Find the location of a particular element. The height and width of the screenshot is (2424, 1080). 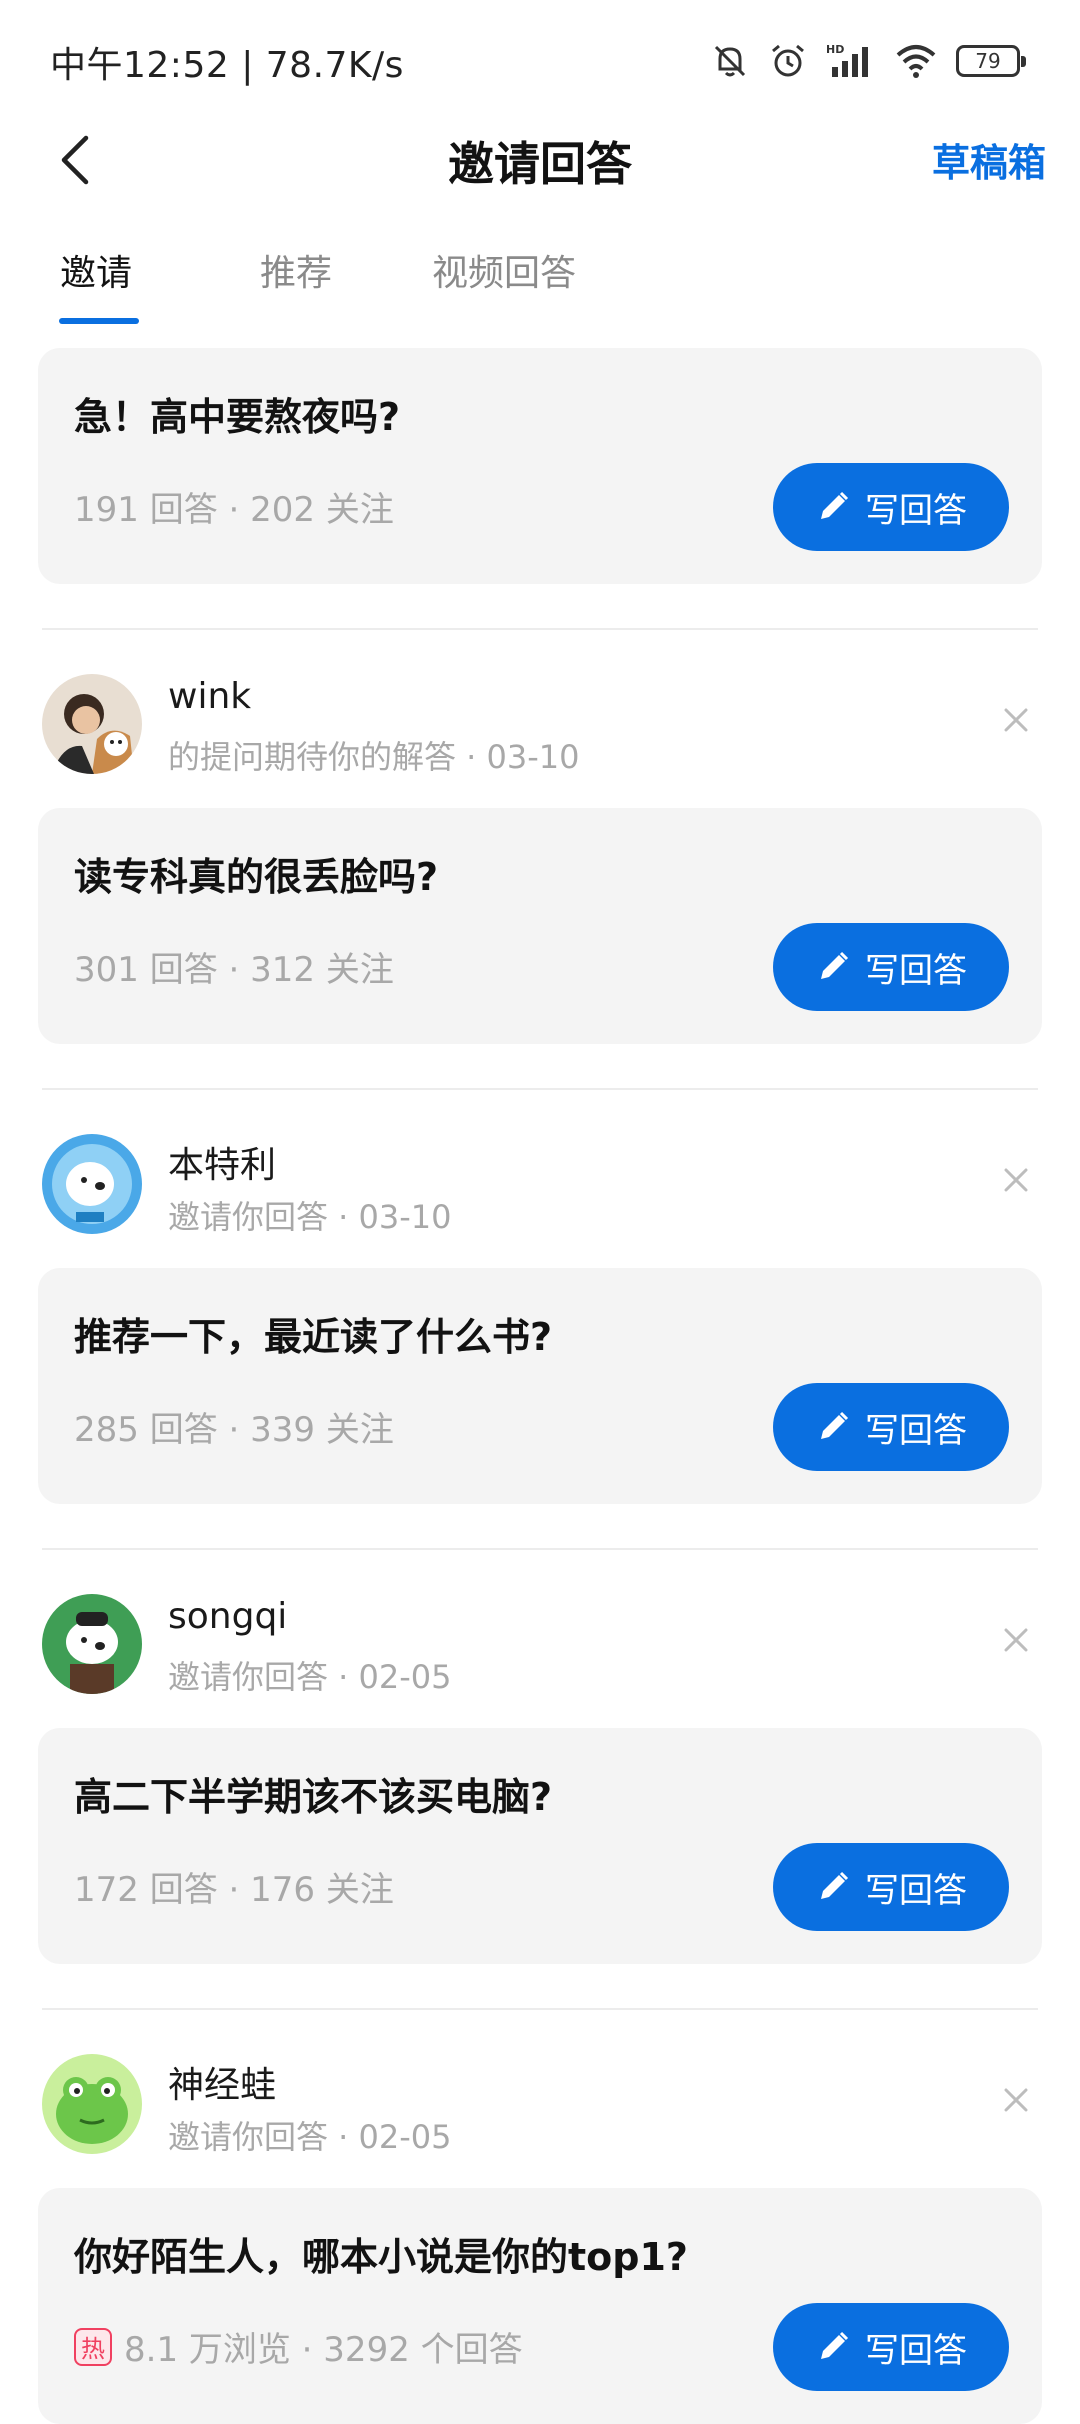

question-stats: 285 回答 · 339 关注 is located at coordinates (234, 1430).